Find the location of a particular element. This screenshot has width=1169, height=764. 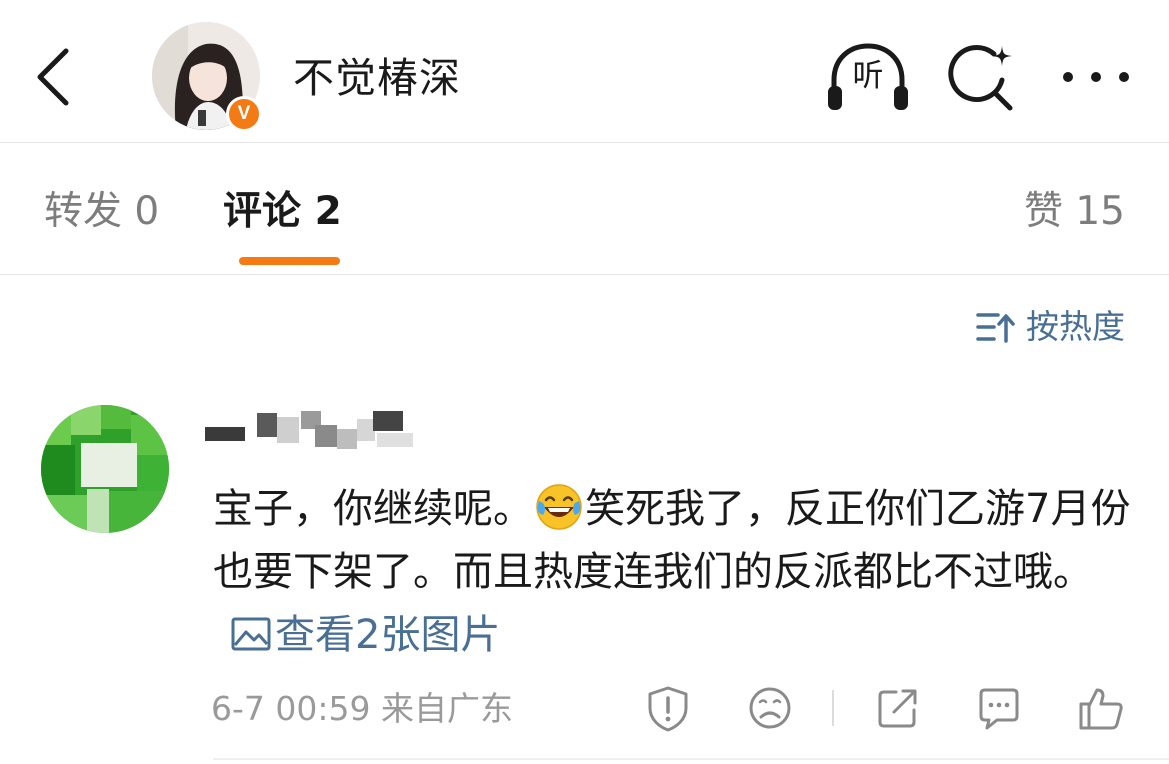

active-tab-indicator is located at coordinates (289, 261).